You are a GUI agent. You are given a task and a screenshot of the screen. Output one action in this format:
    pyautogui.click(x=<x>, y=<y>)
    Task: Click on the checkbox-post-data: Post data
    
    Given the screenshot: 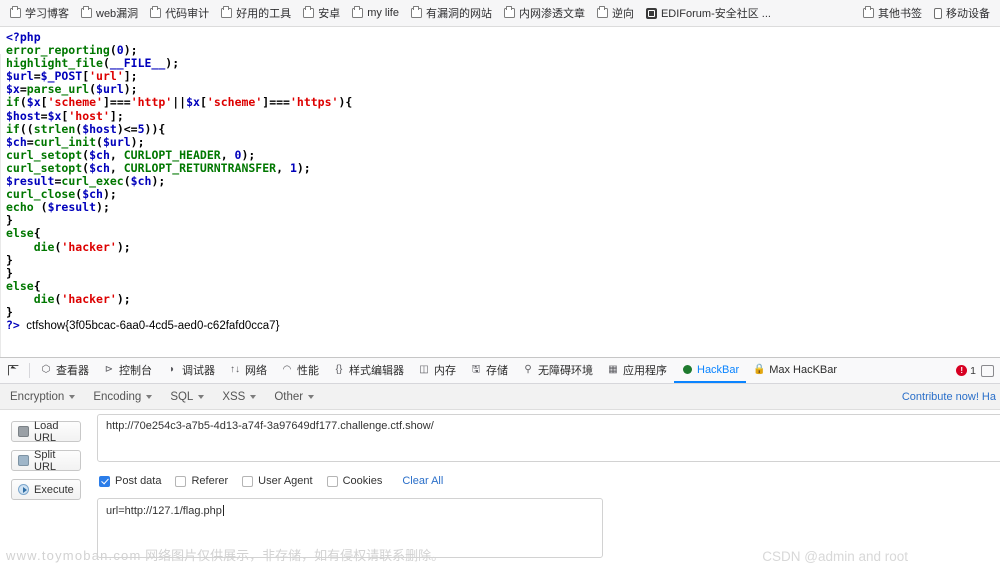 What is the action you would take?
    pyautogui.click(x=130, y=481)
    